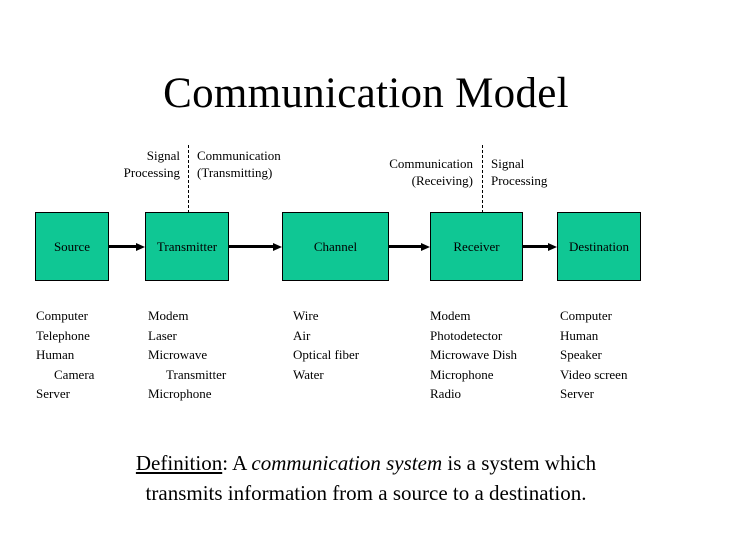  What do you see at coordinates (347, 463) in the screenshot?
I see `definition-emphasis: communication system` at bounding box center [347, 463].